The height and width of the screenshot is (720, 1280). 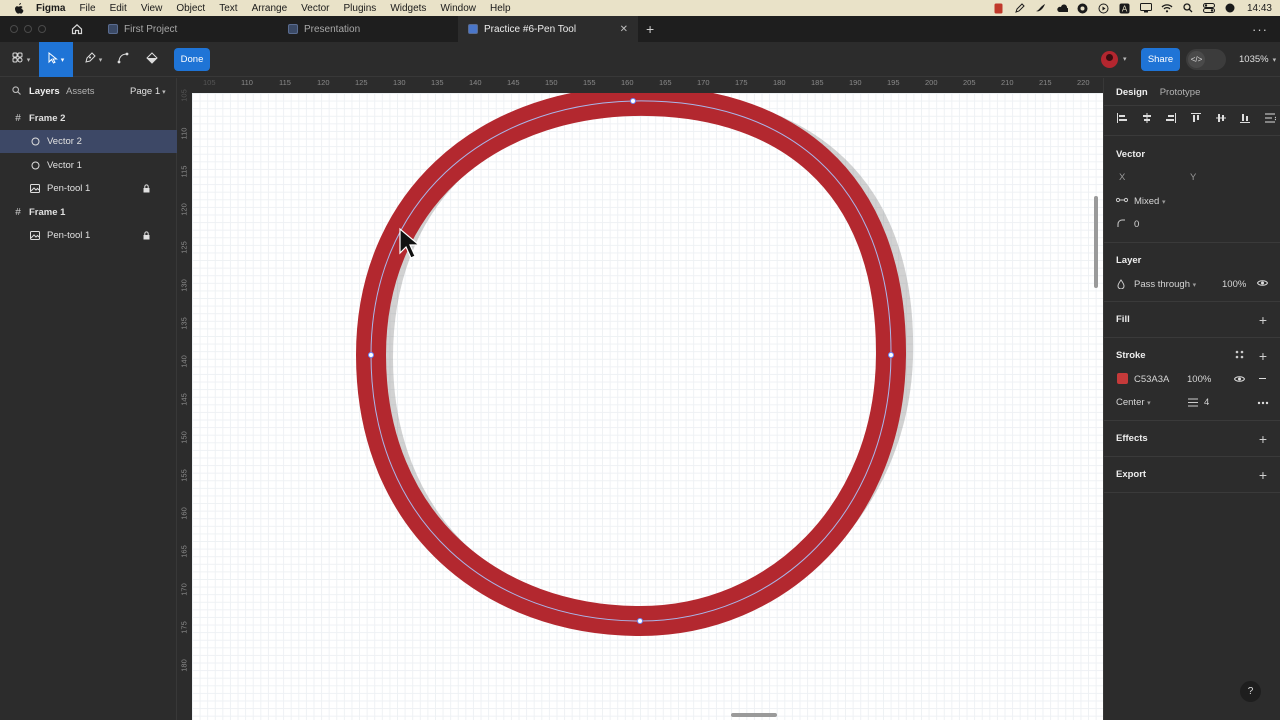 I want to click on close-icon: ✕, so click(x=624, y=29).